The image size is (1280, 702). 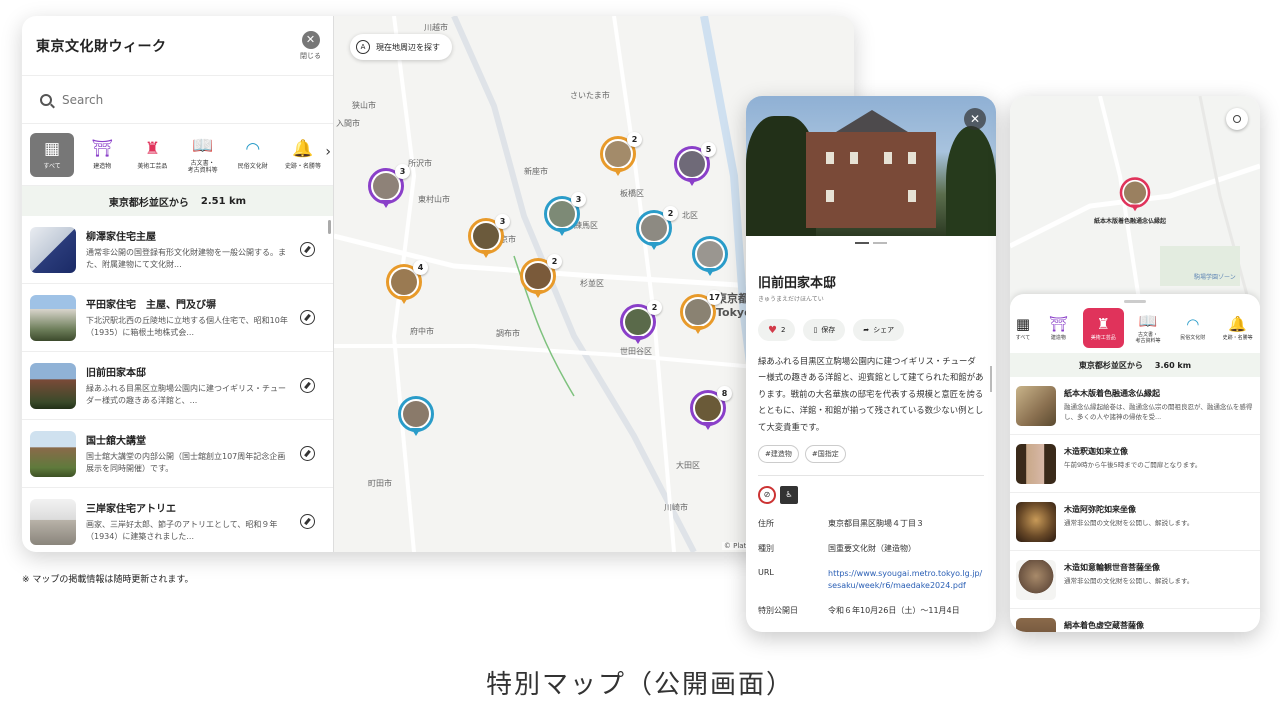 What do you see at coordinates (590, 95) in the screenshot?
I see `place-label: さいたま市` at bounding box center [590, 95].